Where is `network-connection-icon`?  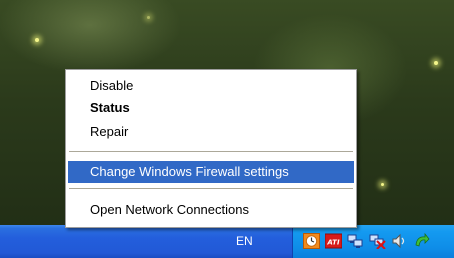 network-connection-icon is located at coordinates (355, 241).